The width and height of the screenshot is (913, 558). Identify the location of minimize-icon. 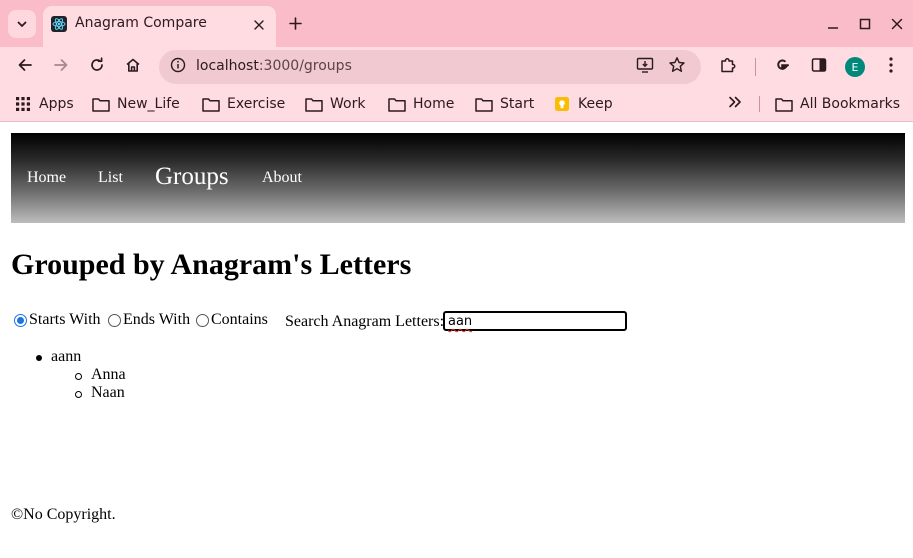
(833, 24).